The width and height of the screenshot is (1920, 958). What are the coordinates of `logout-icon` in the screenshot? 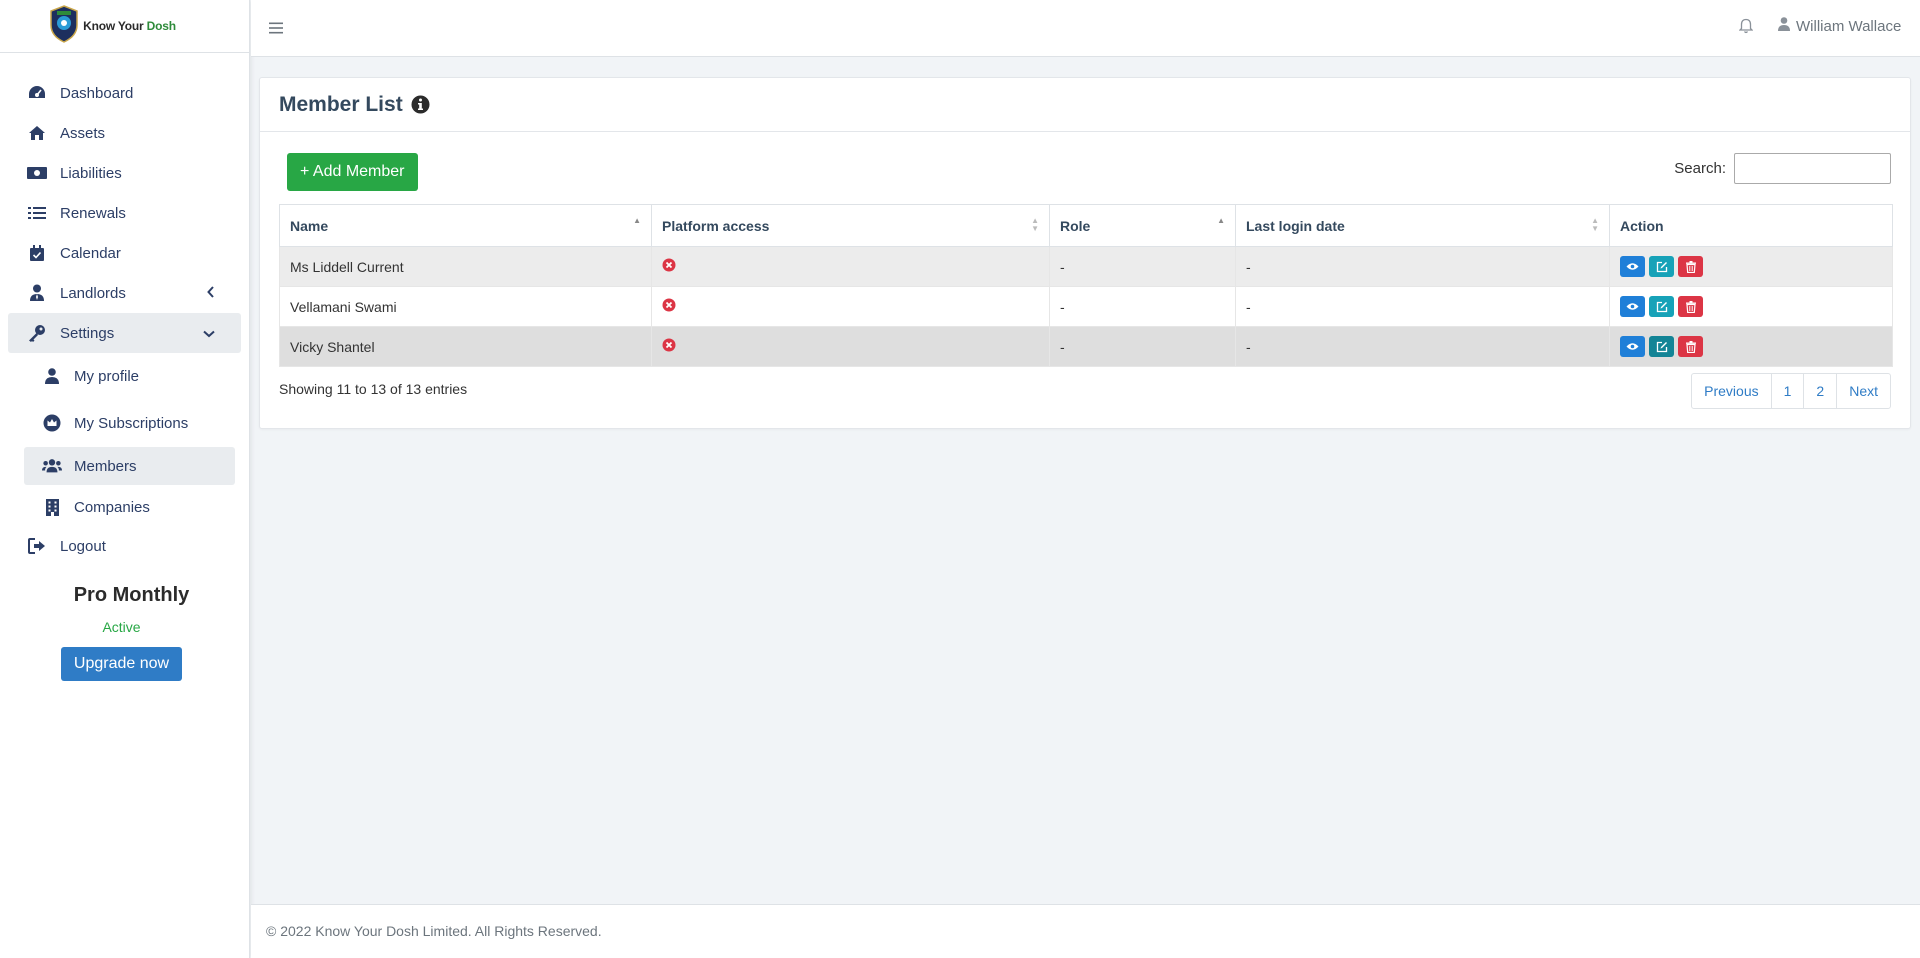 It's located at (37, 546).